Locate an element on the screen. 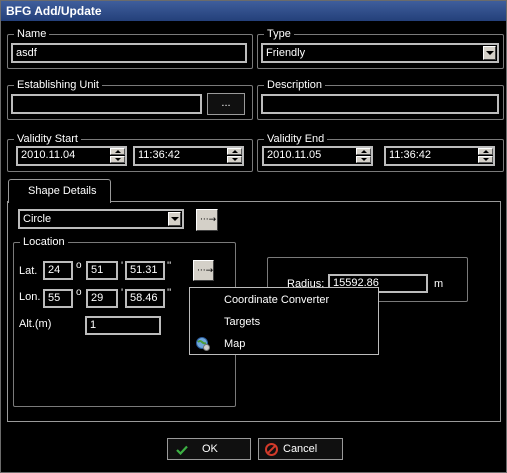 The height and width of the screenshot is (473, 507). cancel-button: Cancel is located at coordinates (300, 449).